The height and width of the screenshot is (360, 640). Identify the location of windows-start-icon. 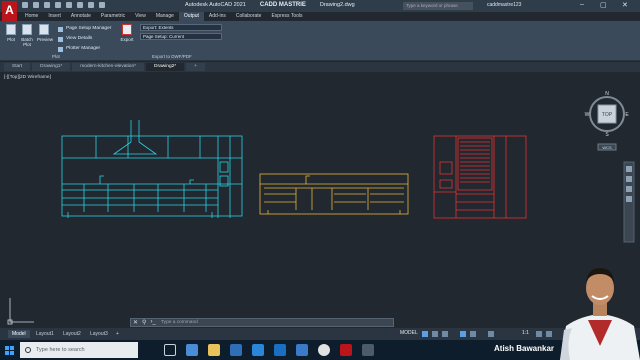
(9, 350).